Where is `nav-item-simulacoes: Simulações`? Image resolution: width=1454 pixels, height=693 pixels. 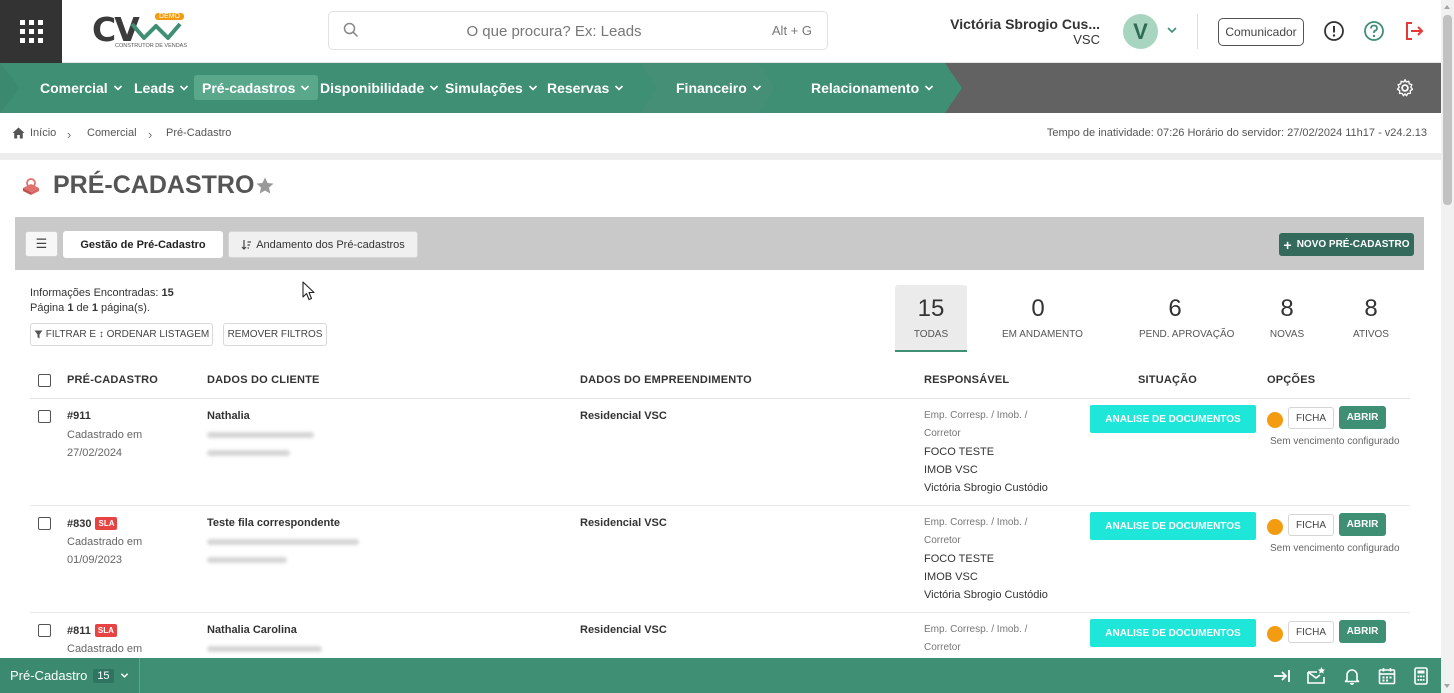
nav-item-simulacoes: Simulações is located at coordinates (491, 87).